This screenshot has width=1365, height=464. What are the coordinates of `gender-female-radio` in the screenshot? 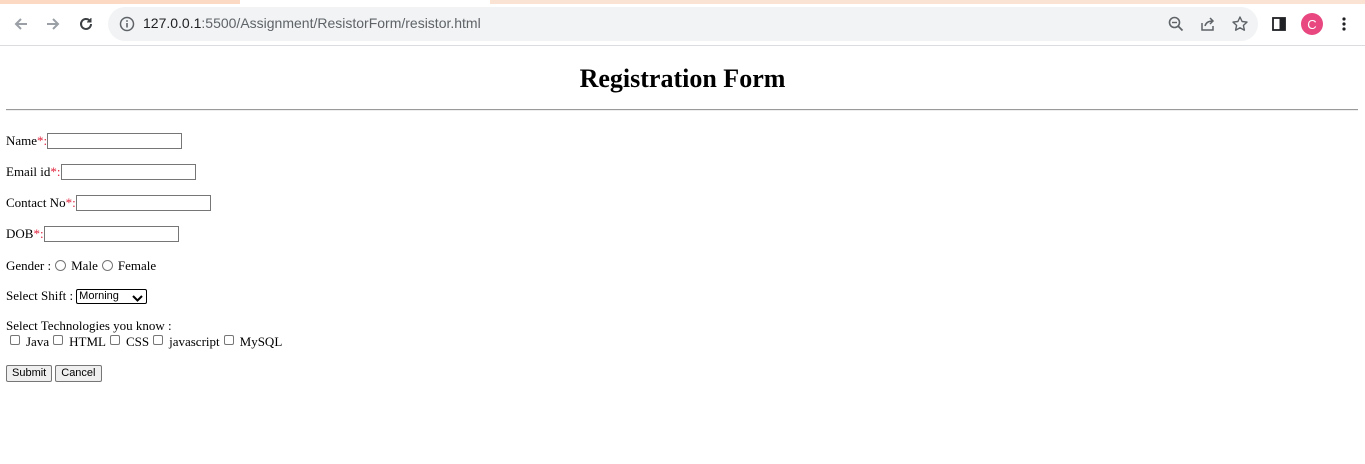 It's located at (107, 265).